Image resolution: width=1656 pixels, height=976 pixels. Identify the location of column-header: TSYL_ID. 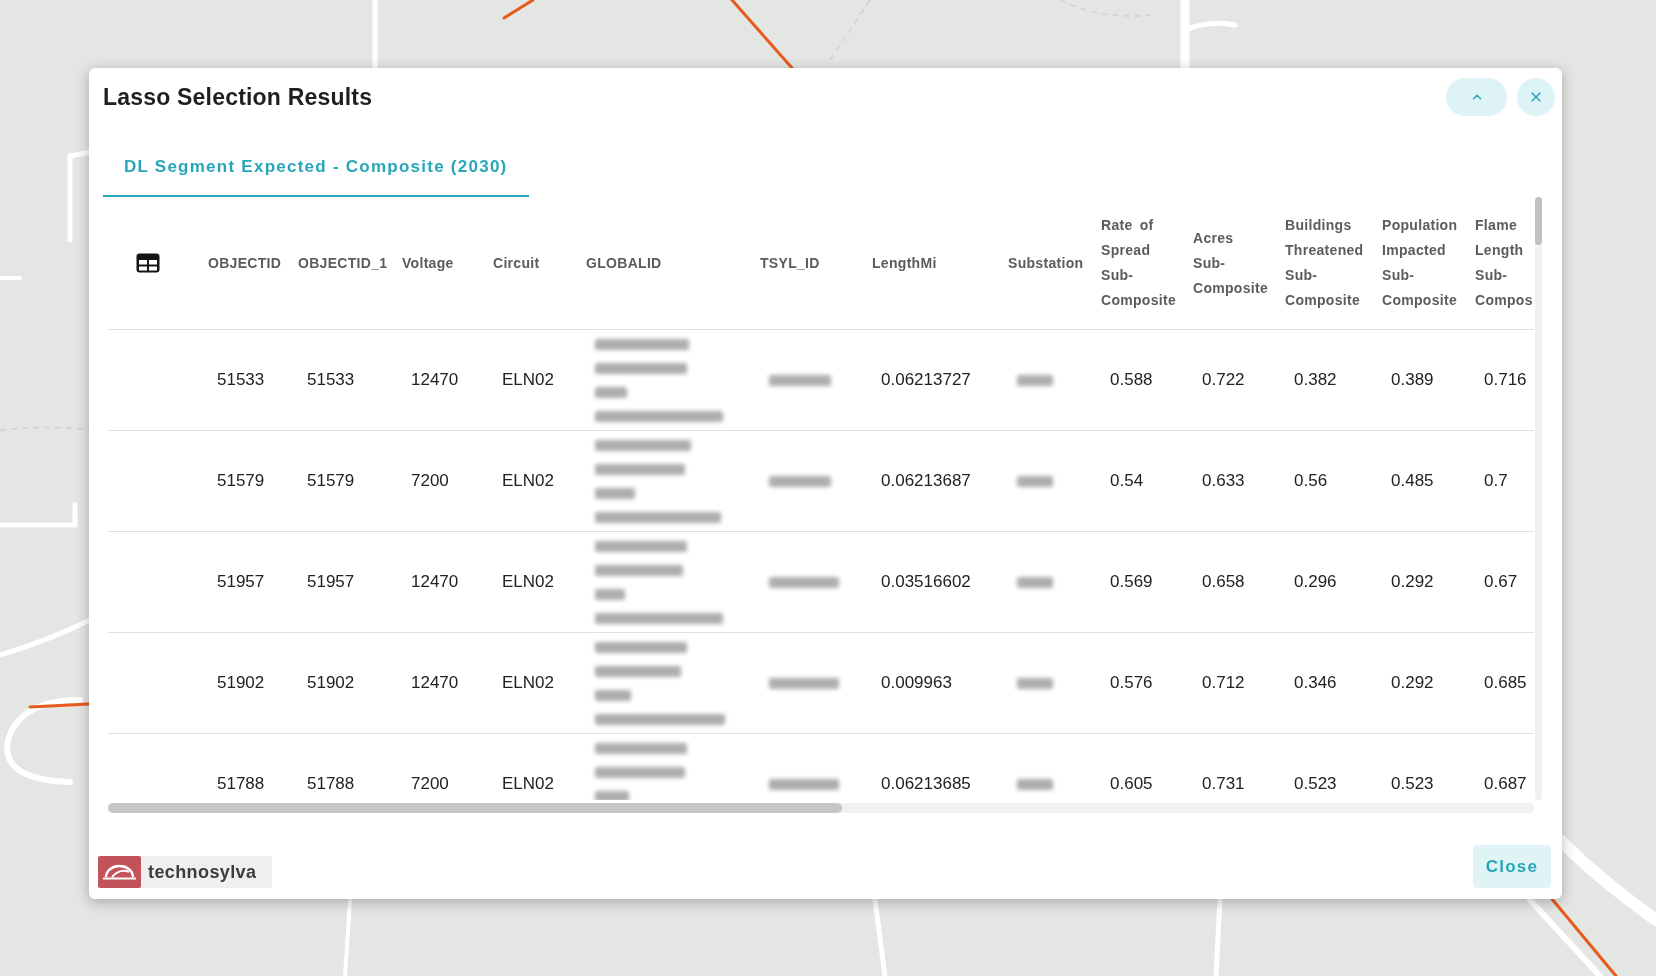
(790, 263).